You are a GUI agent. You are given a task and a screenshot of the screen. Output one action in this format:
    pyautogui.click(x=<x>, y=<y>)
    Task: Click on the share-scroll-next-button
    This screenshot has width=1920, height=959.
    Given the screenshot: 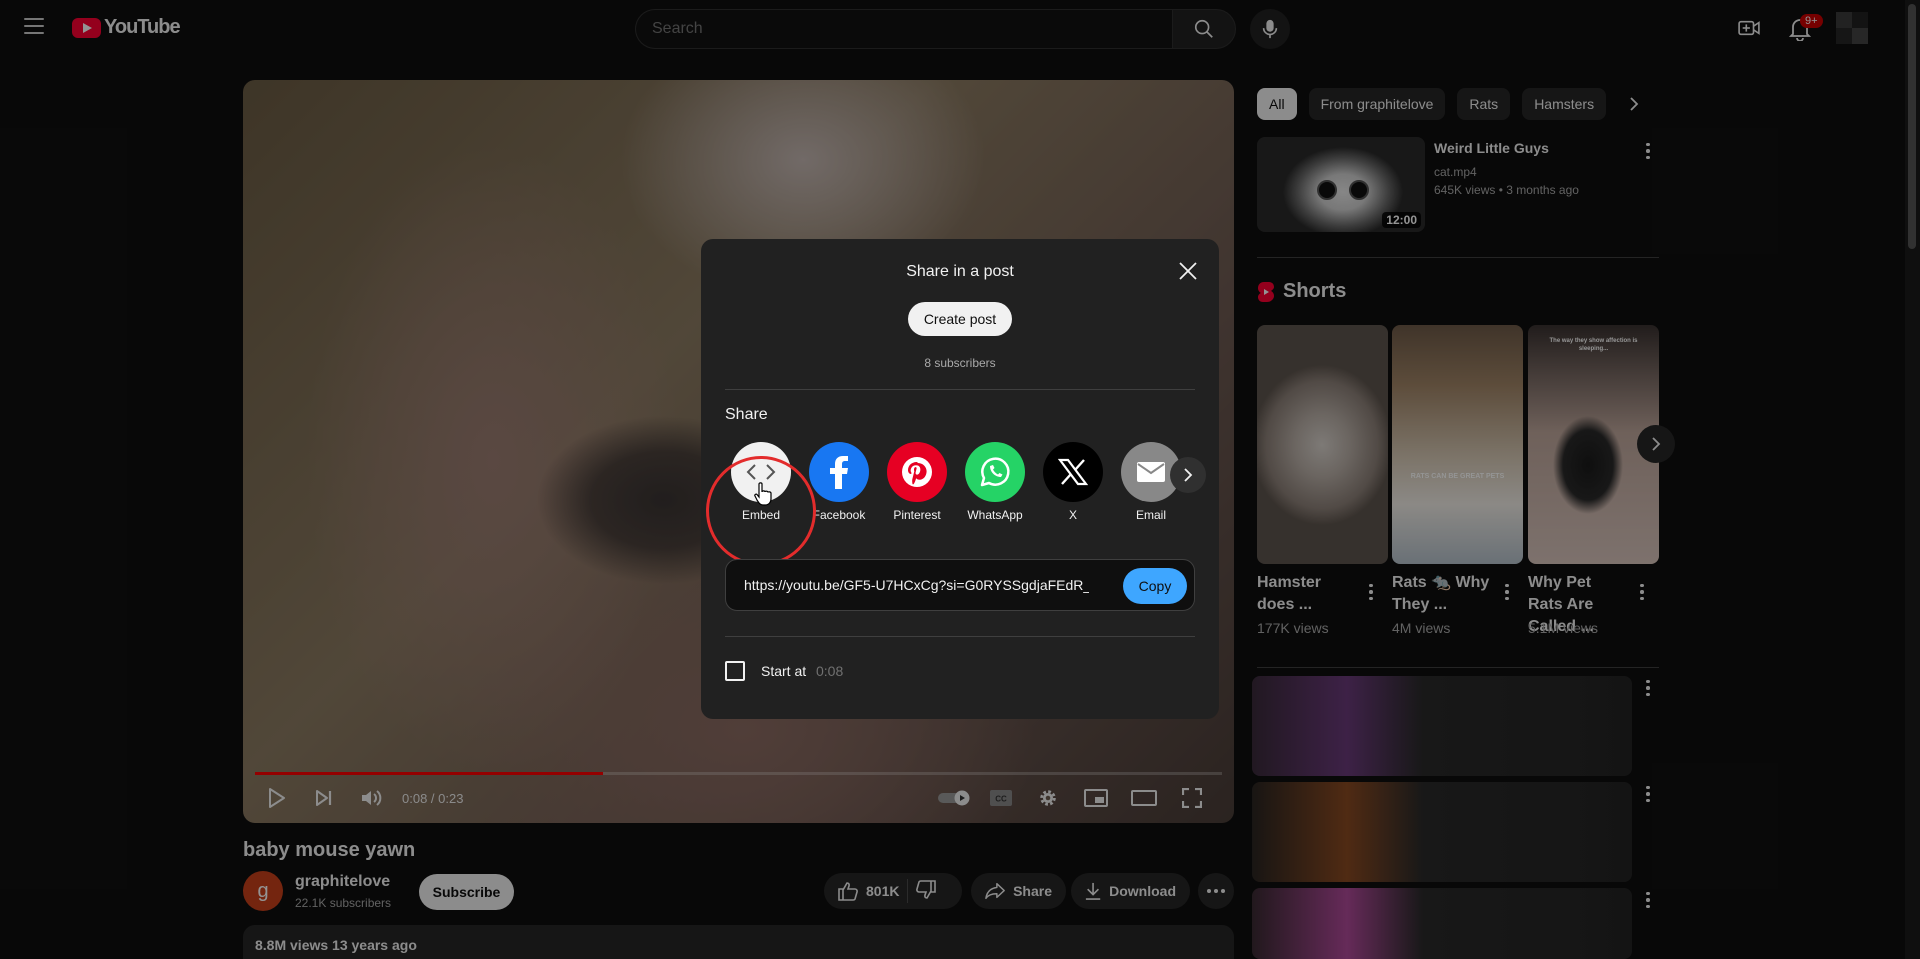 What is the action you would take?
    pyautogui.click(x=1188, y=475)
    